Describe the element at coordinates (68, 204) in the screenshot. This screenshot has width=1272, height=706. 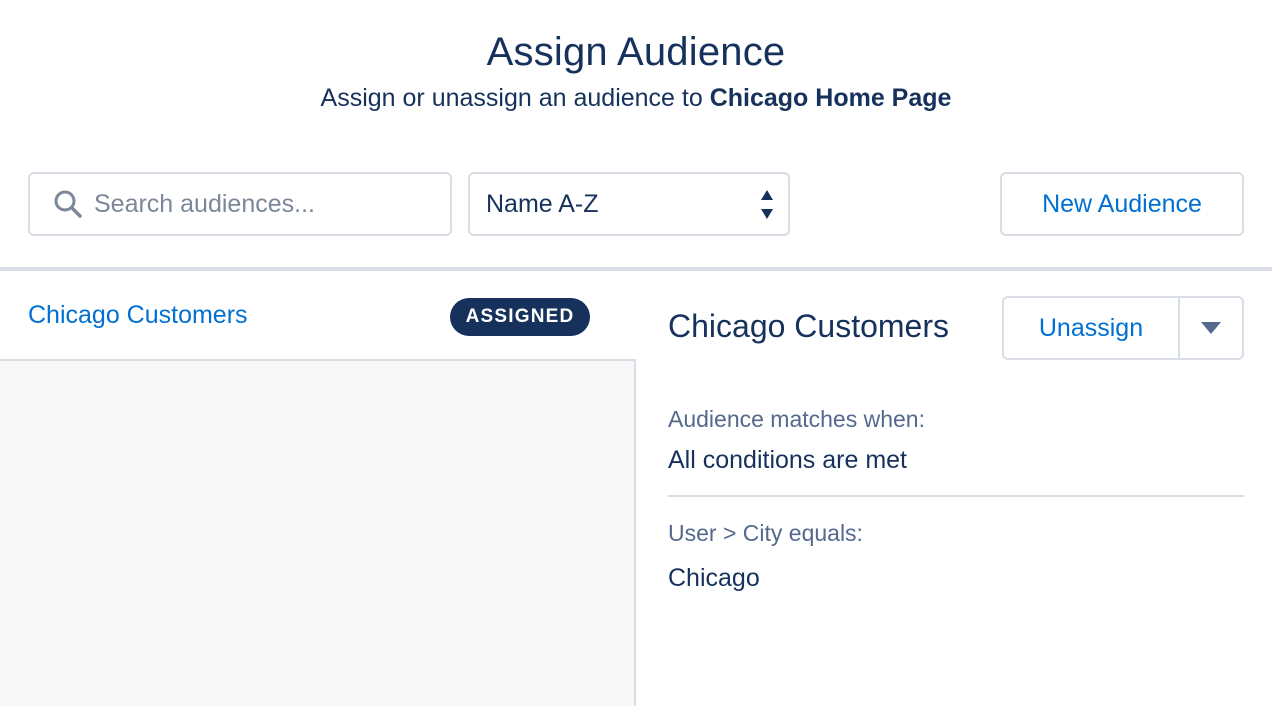
I see `search-icon` at that location.